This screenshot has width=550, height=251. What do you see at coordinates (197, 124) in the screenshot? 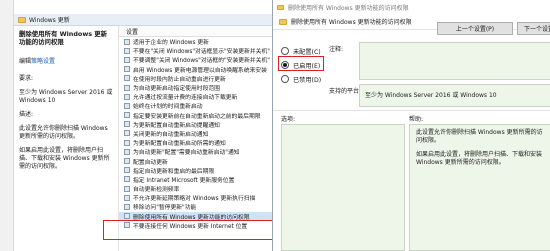
I see `list-item: 为更新配置自动重新启动提醒通知` at bounding box center [197, 124].